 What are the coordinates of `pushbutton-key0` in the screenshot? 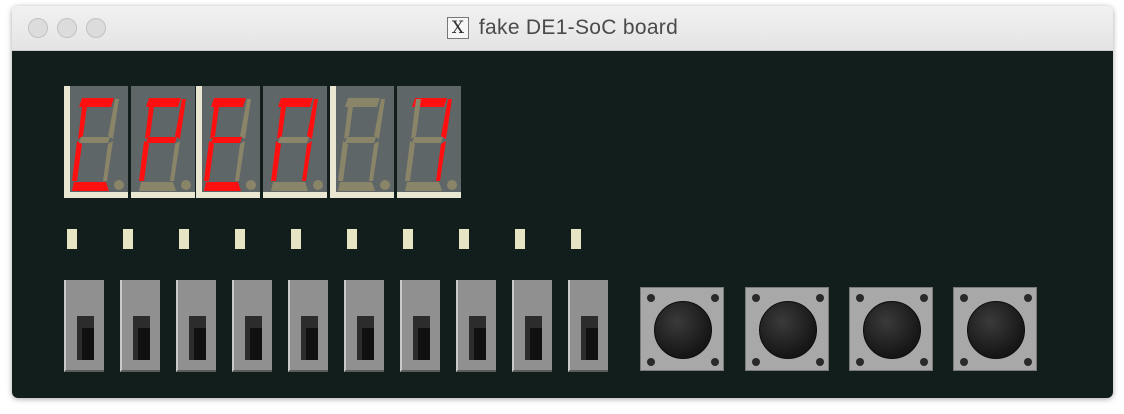 It's located at (995, 329).